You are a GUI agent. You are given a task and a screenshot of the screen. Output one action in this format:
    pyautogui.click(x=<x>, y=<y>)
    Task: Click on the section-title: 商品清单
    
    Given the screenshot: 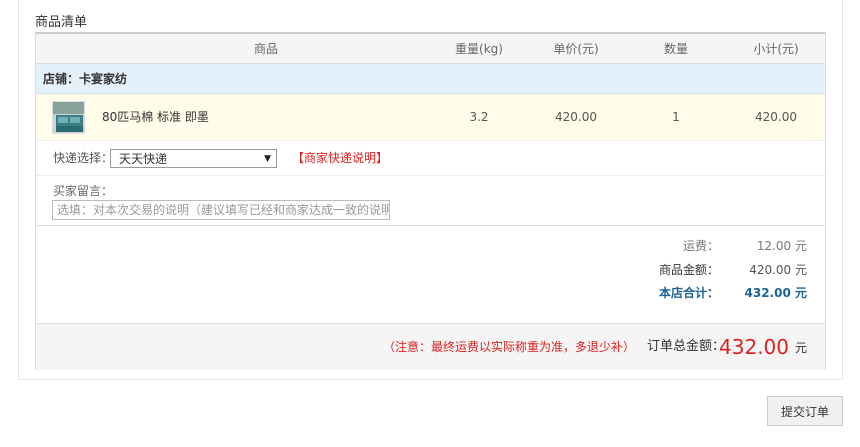 What is the action you would take?
    pyautogui.click(x=61, y=22)
    